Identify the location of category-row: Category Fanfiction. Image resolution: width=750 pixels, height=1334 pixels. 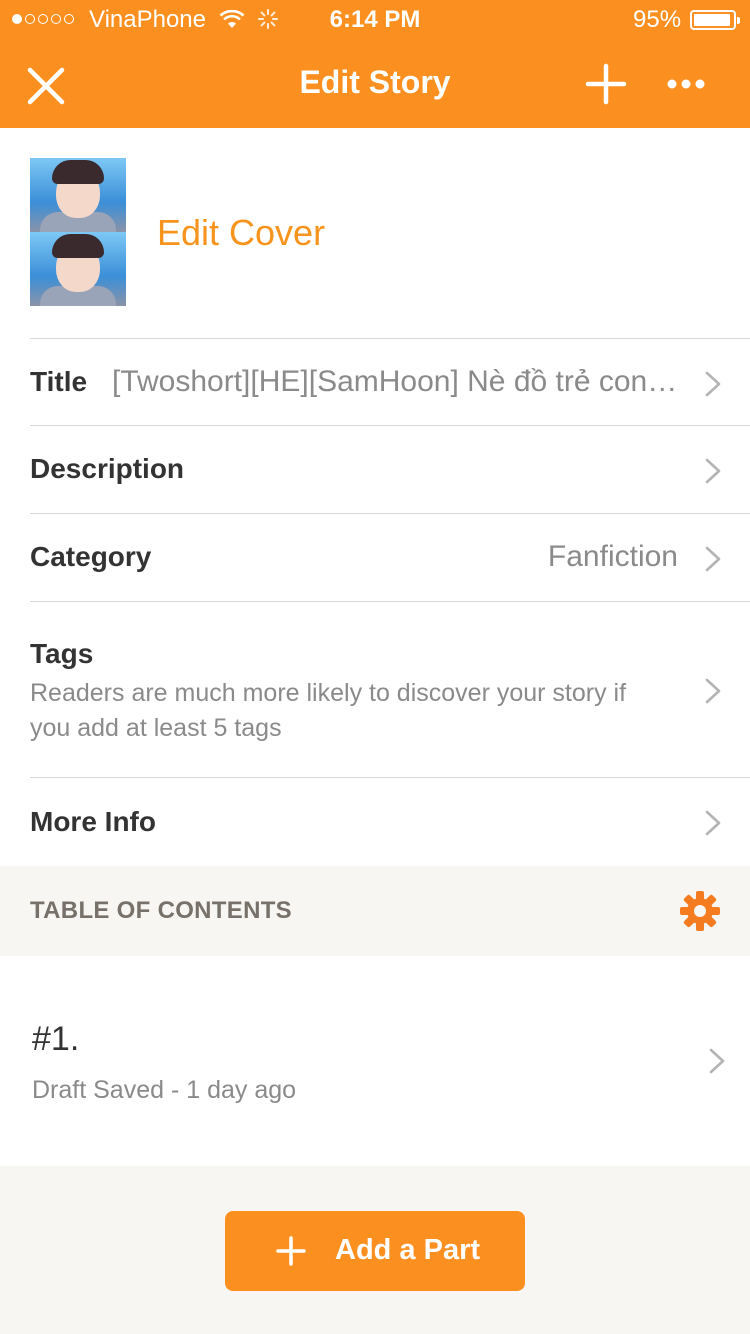
(390, 557).